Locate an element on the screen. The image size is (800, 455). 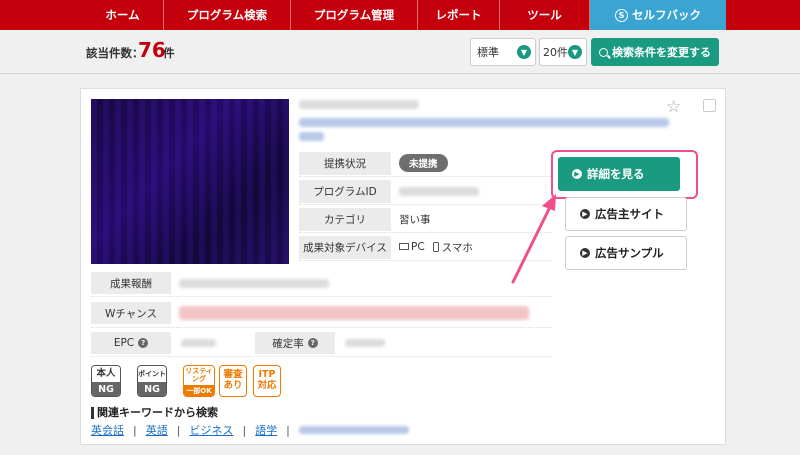
related-keywords-title: 関連キーワードから検索 is located at coordinates (154, 413).